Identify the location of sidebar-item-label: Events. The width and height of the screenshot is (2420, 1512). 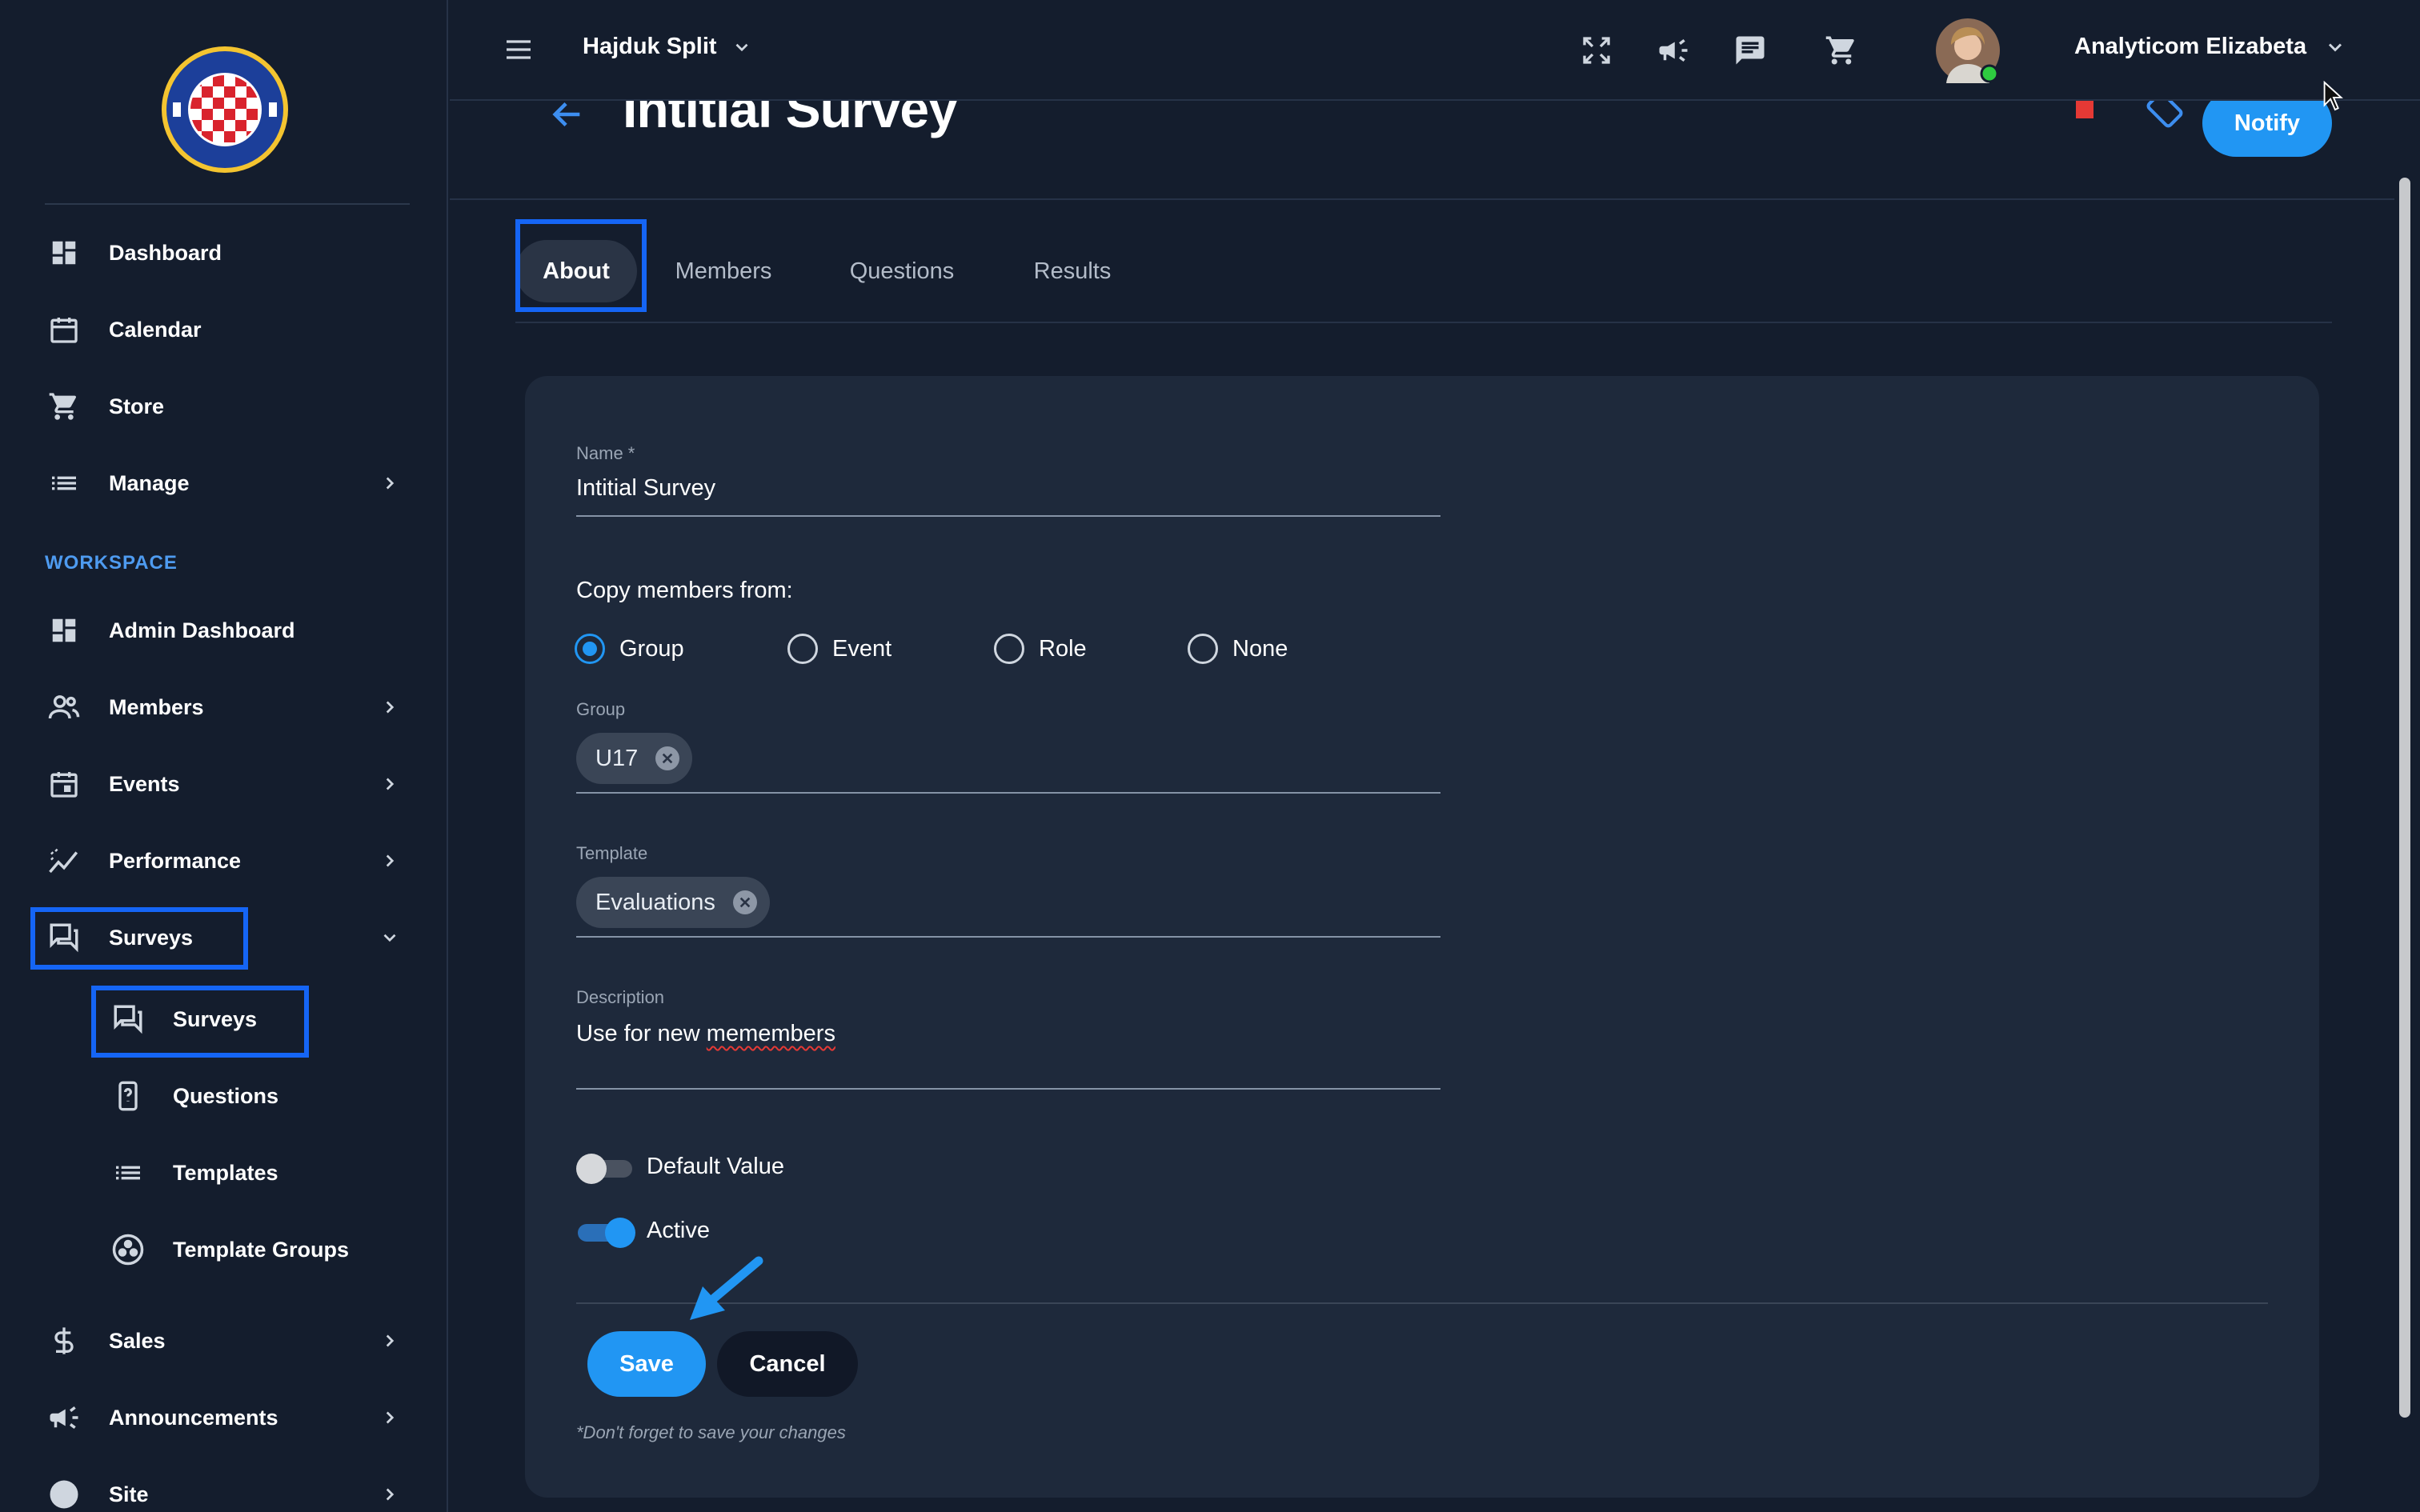
(144, 783).